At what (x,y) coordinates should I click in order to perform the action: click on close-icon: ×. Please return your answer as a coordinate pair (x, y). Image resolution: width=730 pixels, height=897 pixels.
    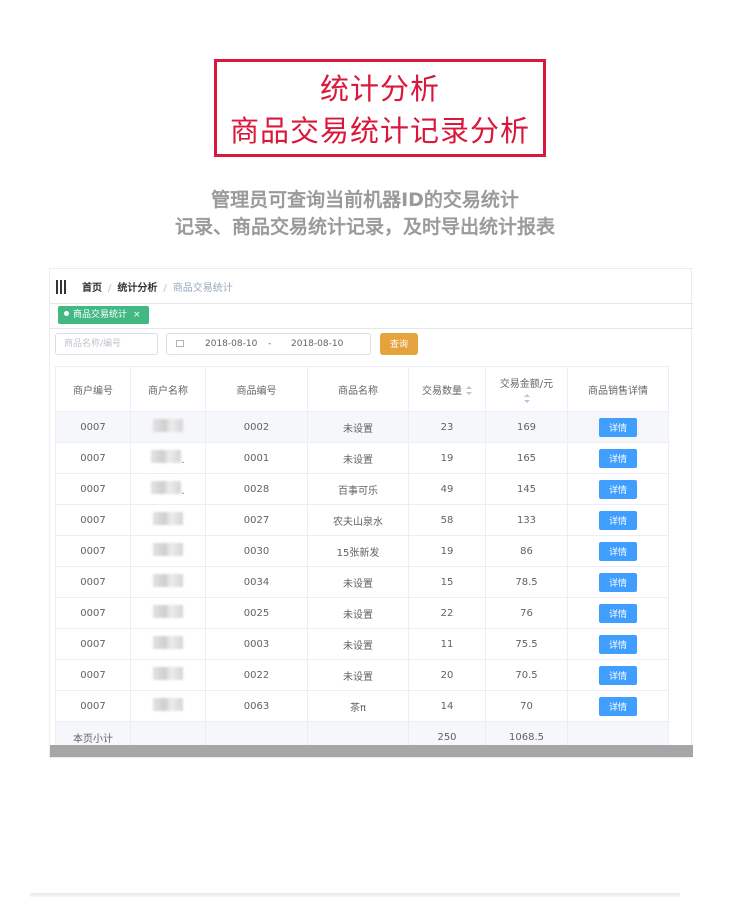
    Looking at the image, I should click on (137, 315).